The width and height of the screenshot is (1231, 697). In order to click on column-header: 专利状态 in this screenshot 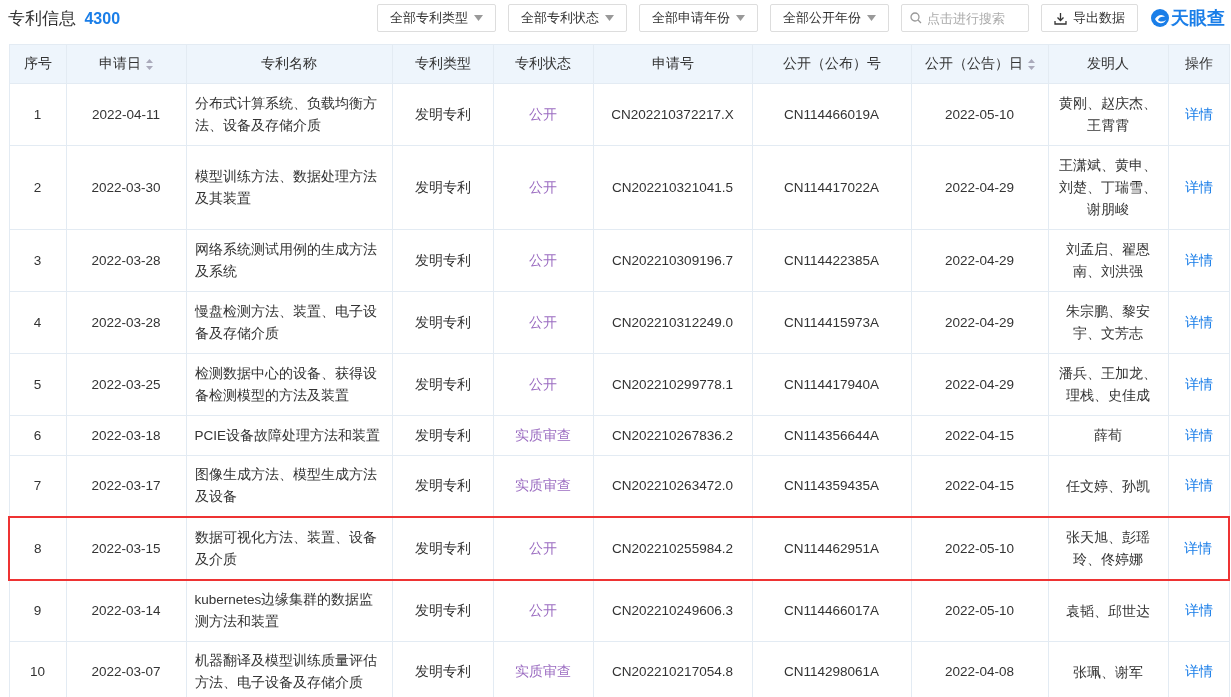, I will do `click(543, 64)`.